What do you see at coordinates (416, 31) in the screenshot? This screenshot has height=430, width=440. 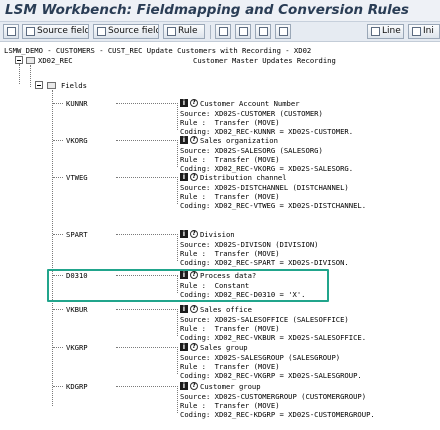 I see `init-icon` at bounding box center [416, 31].